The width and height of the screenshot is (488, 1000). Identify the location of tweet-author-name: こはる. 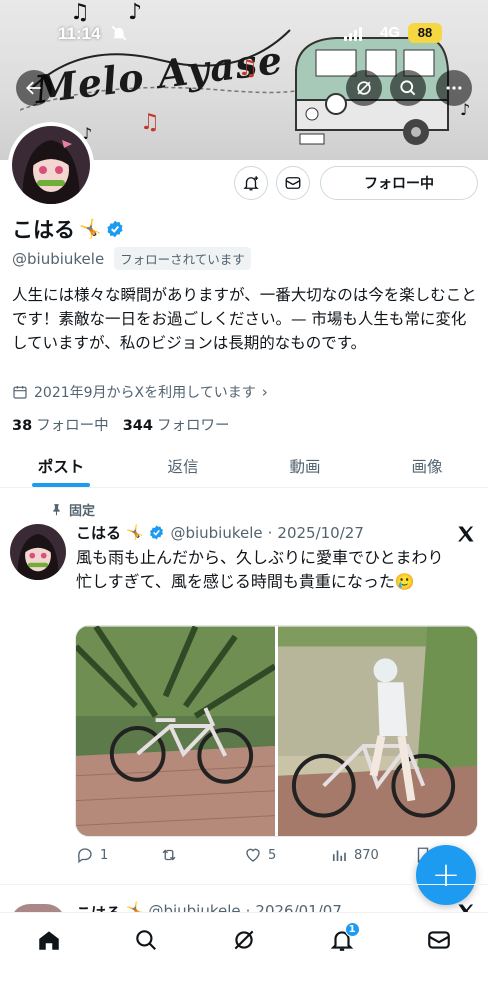
(98, 532).